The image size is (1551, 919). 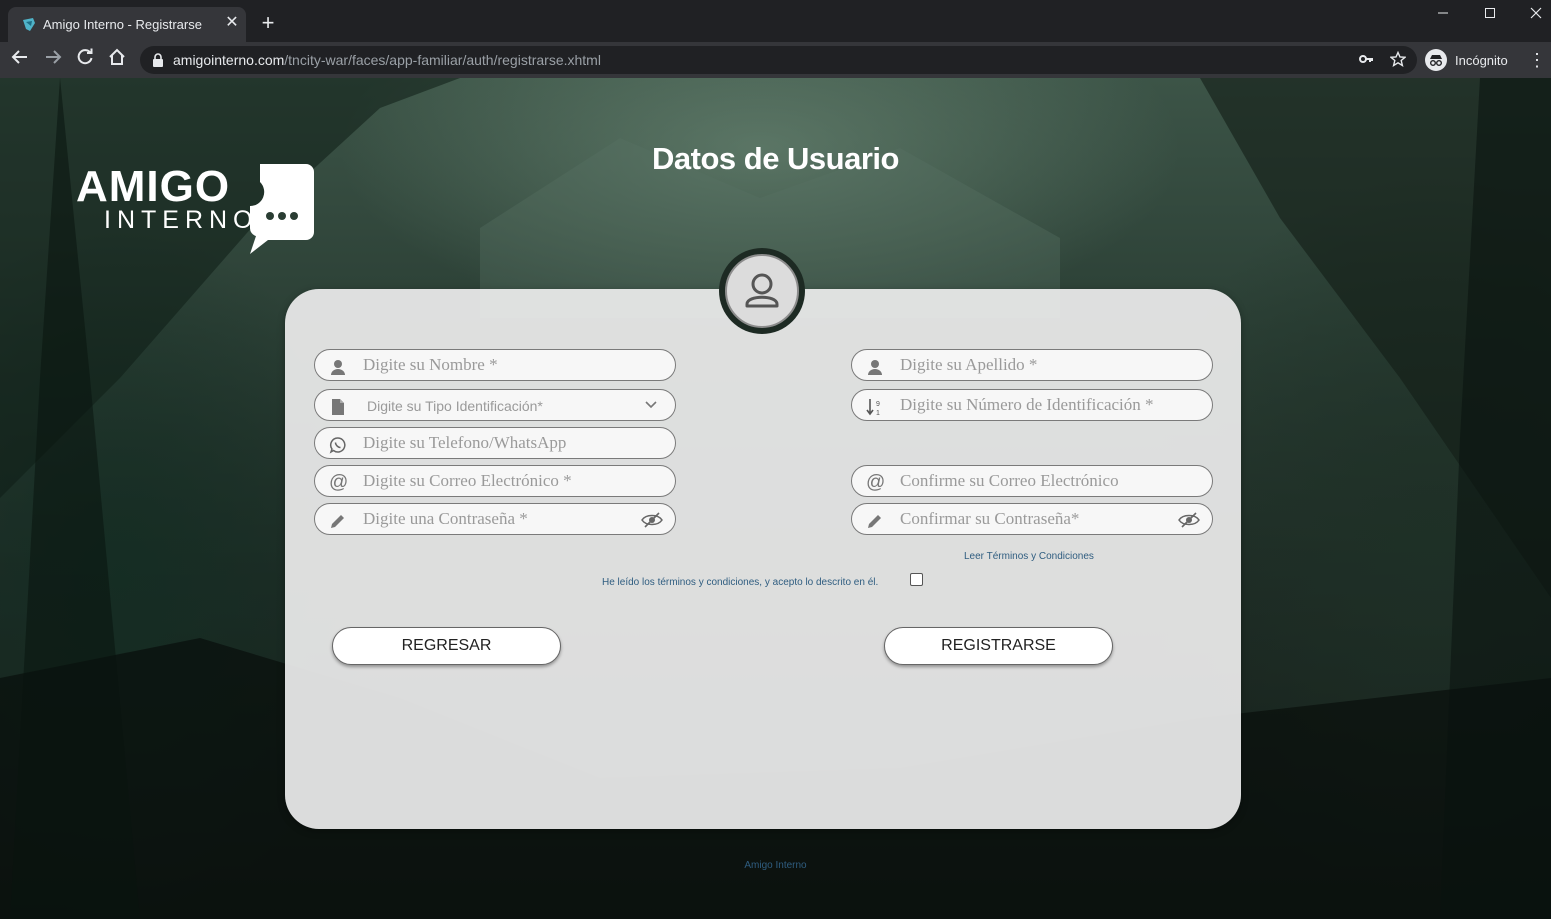 I want to click on correo-field: @, so click(x=495, y=481).